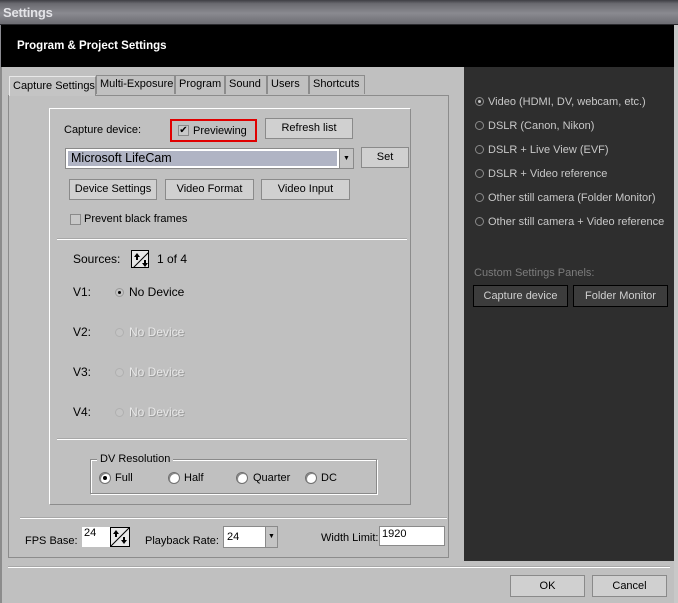 This screenshot has height=603, width=678. Describe the element at coordinates (92, 46) in the screenshot. I see `header-title: Program & Project Settings` at that location.